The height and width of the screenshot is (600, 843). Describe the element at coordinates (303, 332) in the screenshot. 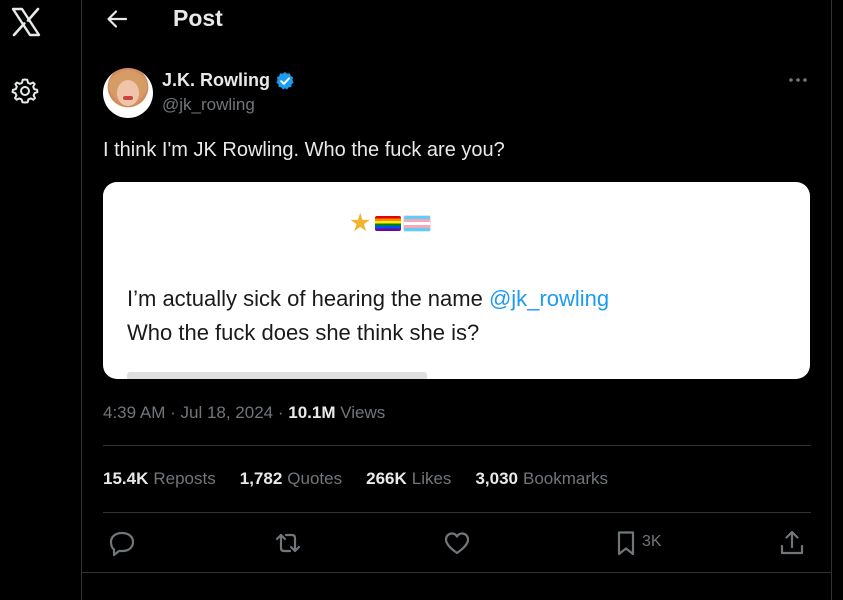

I see `quoted-text-line-2: Who the fuck does she think she is?` at that location.